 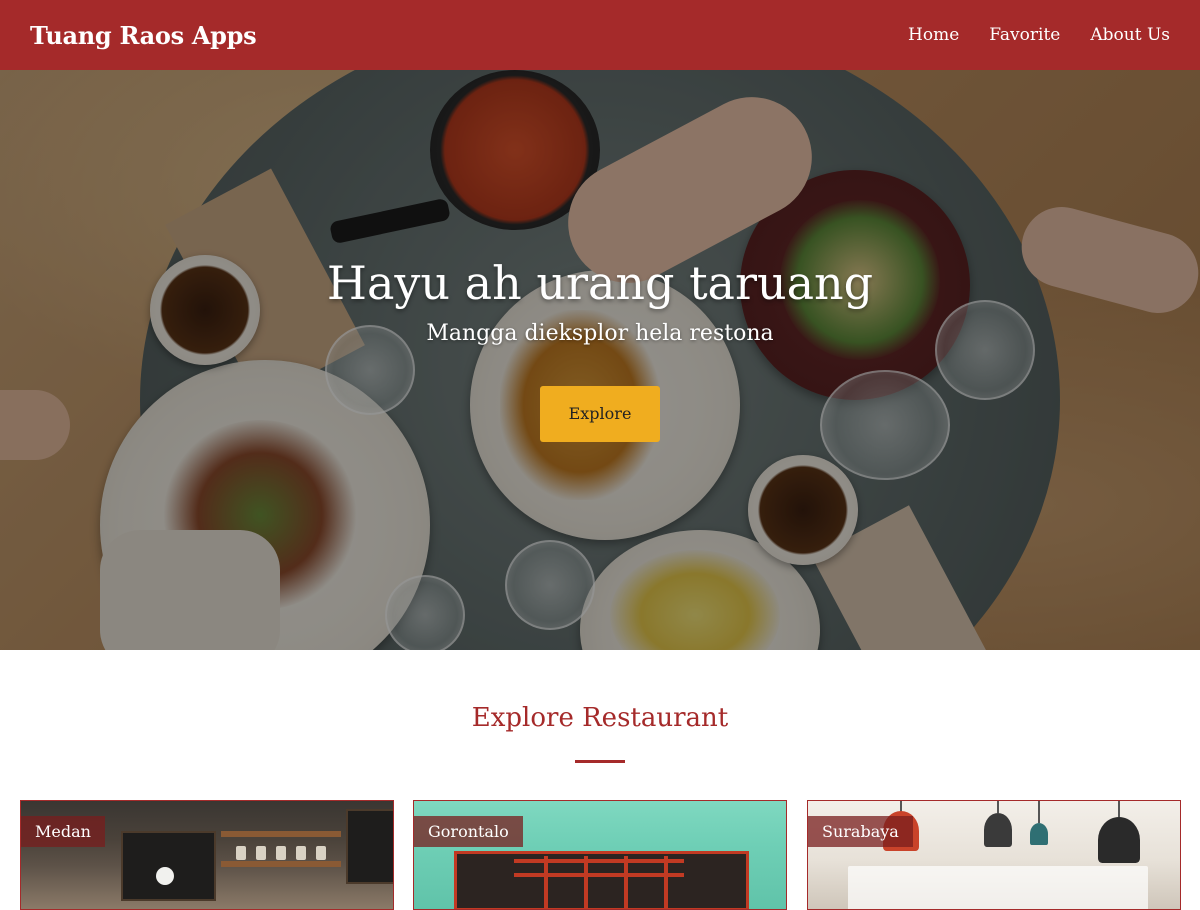 I want to click on restaurant-card-gorontalo: Gorontalo, so click(x=600, y=855).